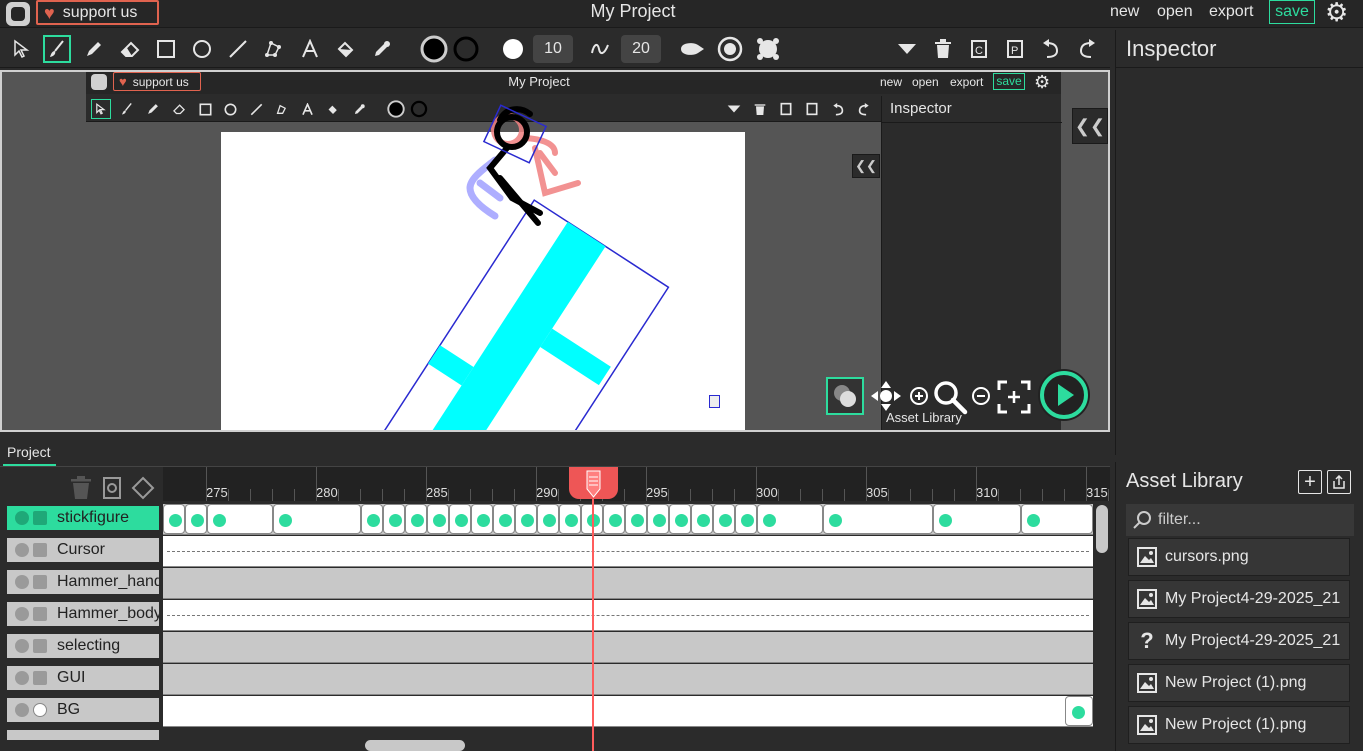  Describe the element at coordinates (83, 646) in the screenshot. I see `layer-selecting: selecting` at that location.